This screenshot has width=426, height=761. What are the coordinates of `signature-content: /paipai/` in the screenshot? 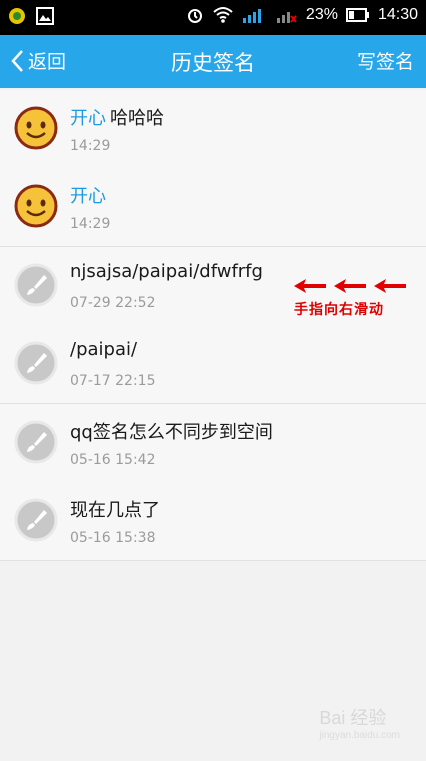 It's located at (104, 349).